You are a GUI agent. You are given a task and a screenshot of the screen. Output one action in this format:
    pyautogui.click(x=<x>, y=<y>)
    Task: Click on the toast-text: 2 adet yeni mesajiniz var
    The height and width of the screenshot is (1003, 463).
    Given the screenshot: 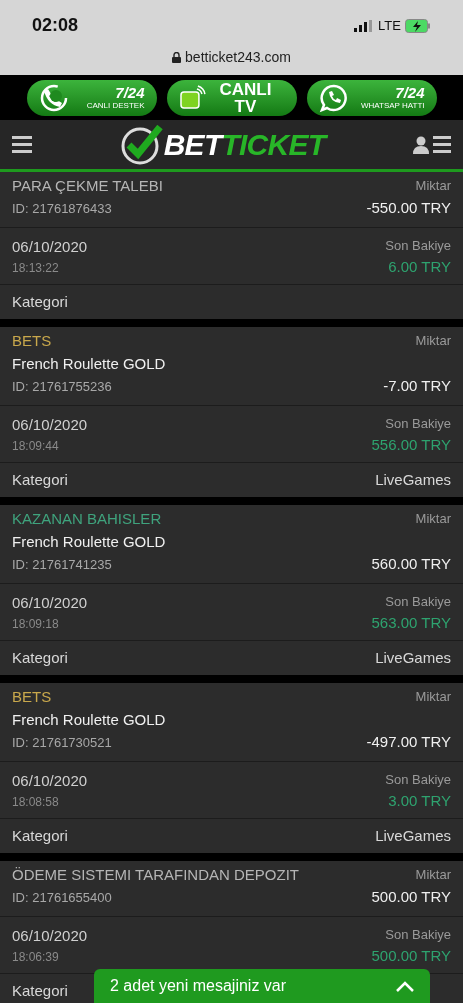 What is the action you would take?
    pyautogui.click(x=198, y=986)
    